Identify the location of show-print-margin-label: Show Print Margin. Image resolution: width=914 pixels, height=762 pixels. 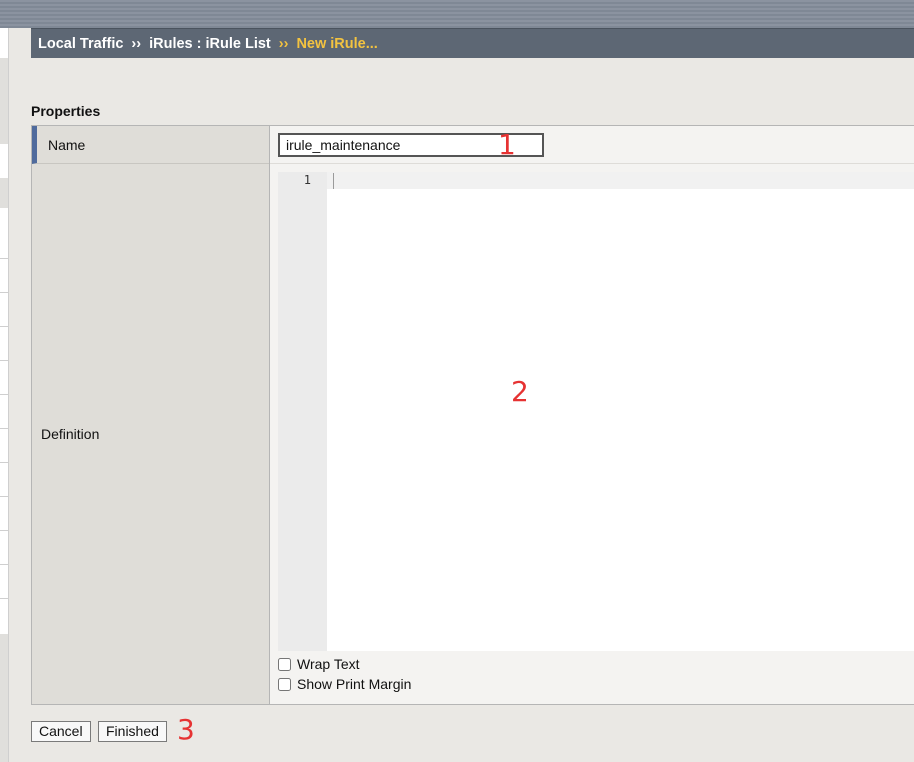
(354, 684).